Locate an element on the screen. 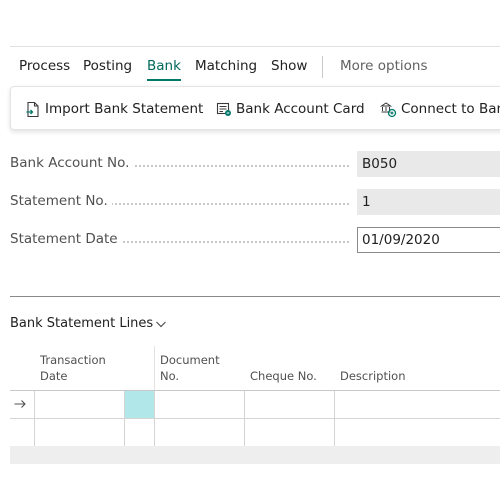 The width and height of the screenshot is (500, 500). col-document-no-line2: No. is located at coordinates (170, 376).